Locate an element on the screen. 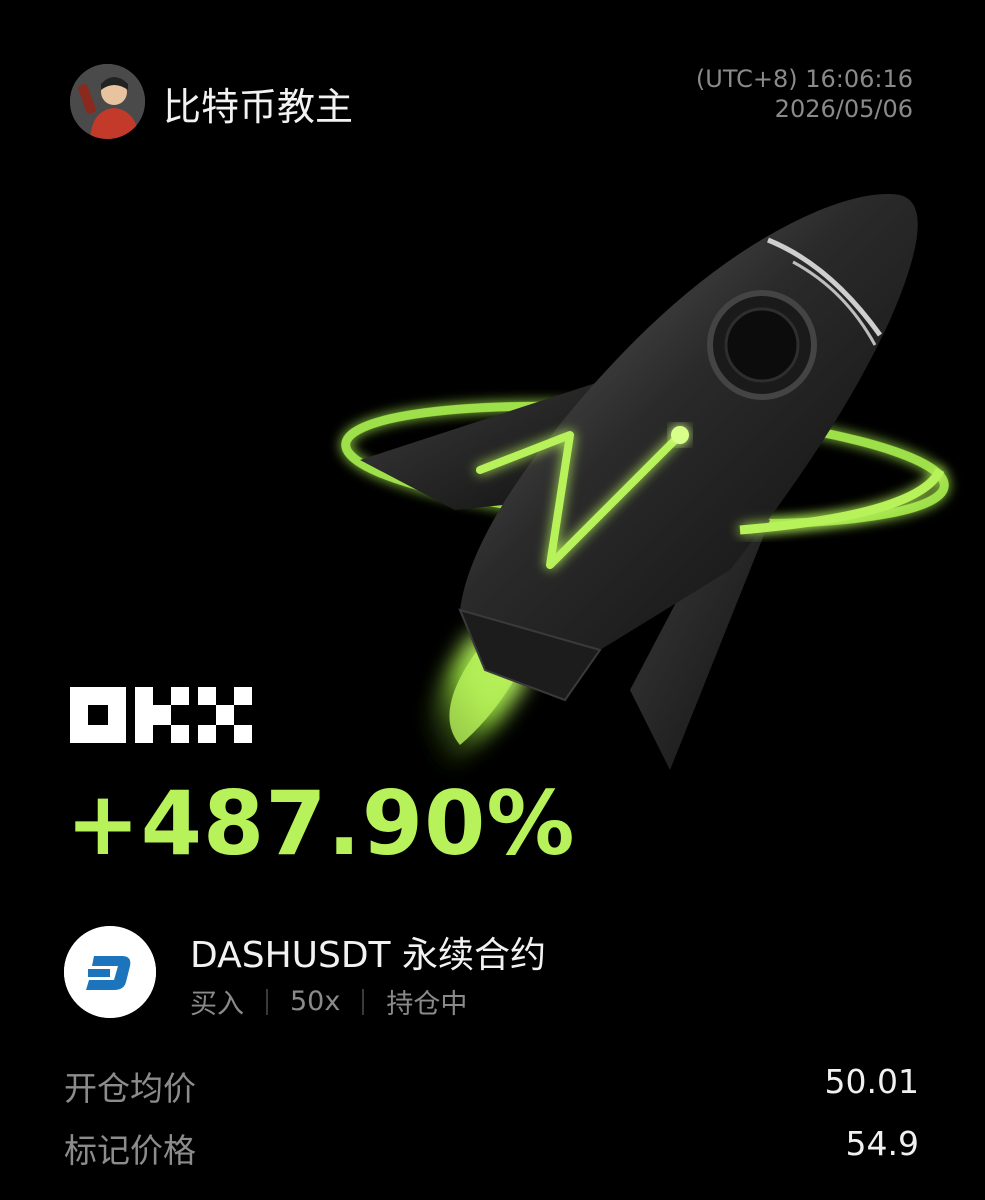  instrument-title: DASHUSDT 永续合约 is located at coordinates (368, 955).